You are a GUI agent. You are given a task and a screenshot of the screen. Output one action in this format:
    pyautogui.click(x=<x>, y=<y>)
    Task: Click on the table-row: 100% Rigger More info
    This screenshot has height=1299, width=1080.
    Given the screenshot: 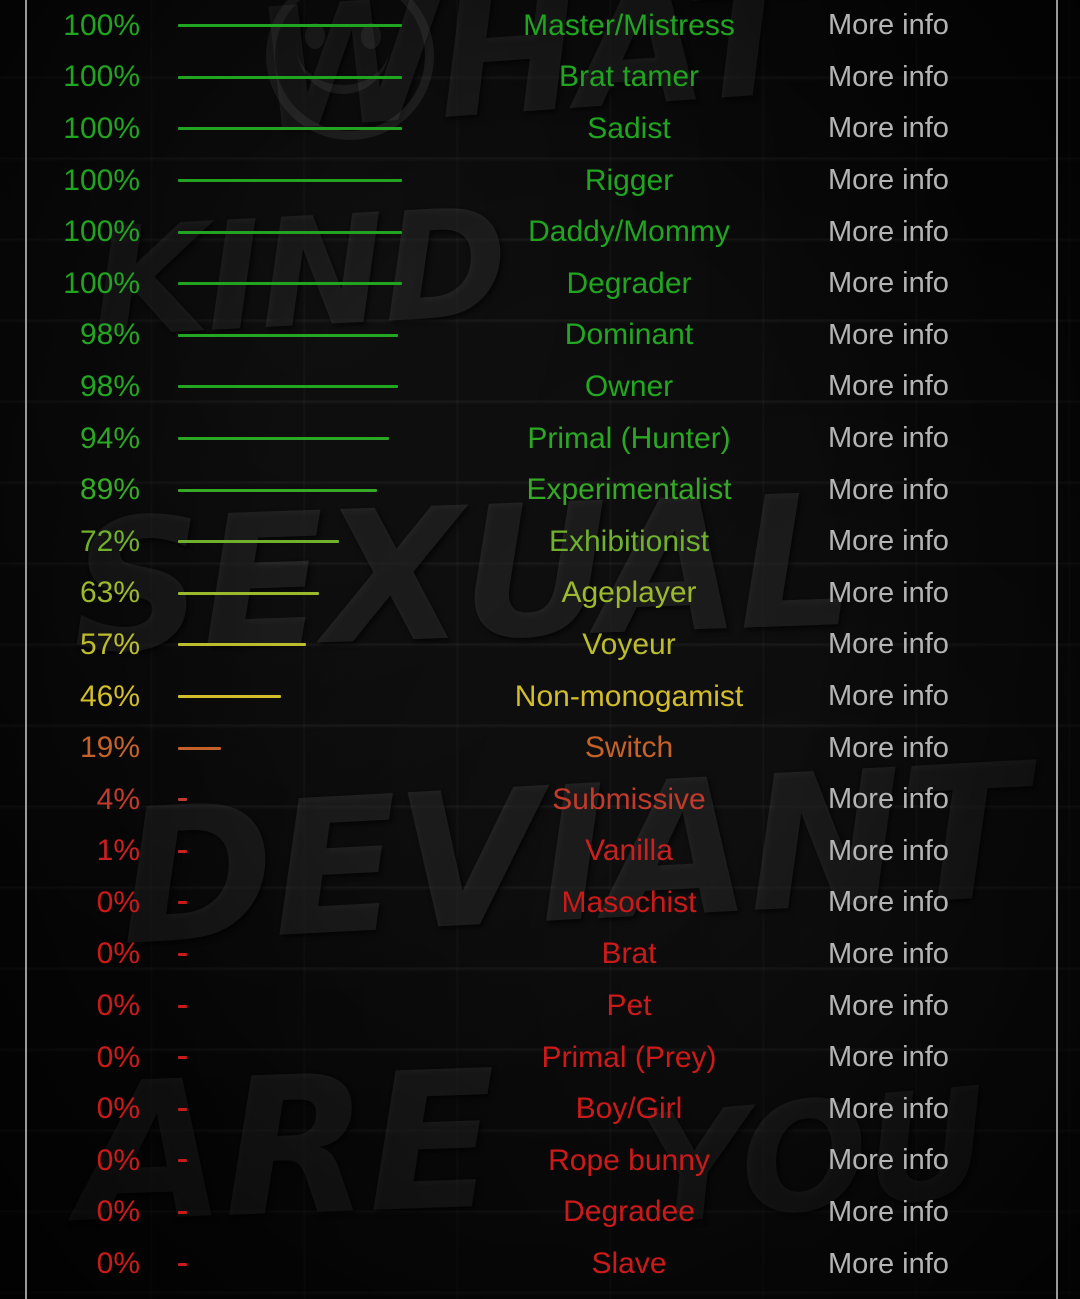 What is the action you would take?
    pyautogui.click(x=540, y=181)
    